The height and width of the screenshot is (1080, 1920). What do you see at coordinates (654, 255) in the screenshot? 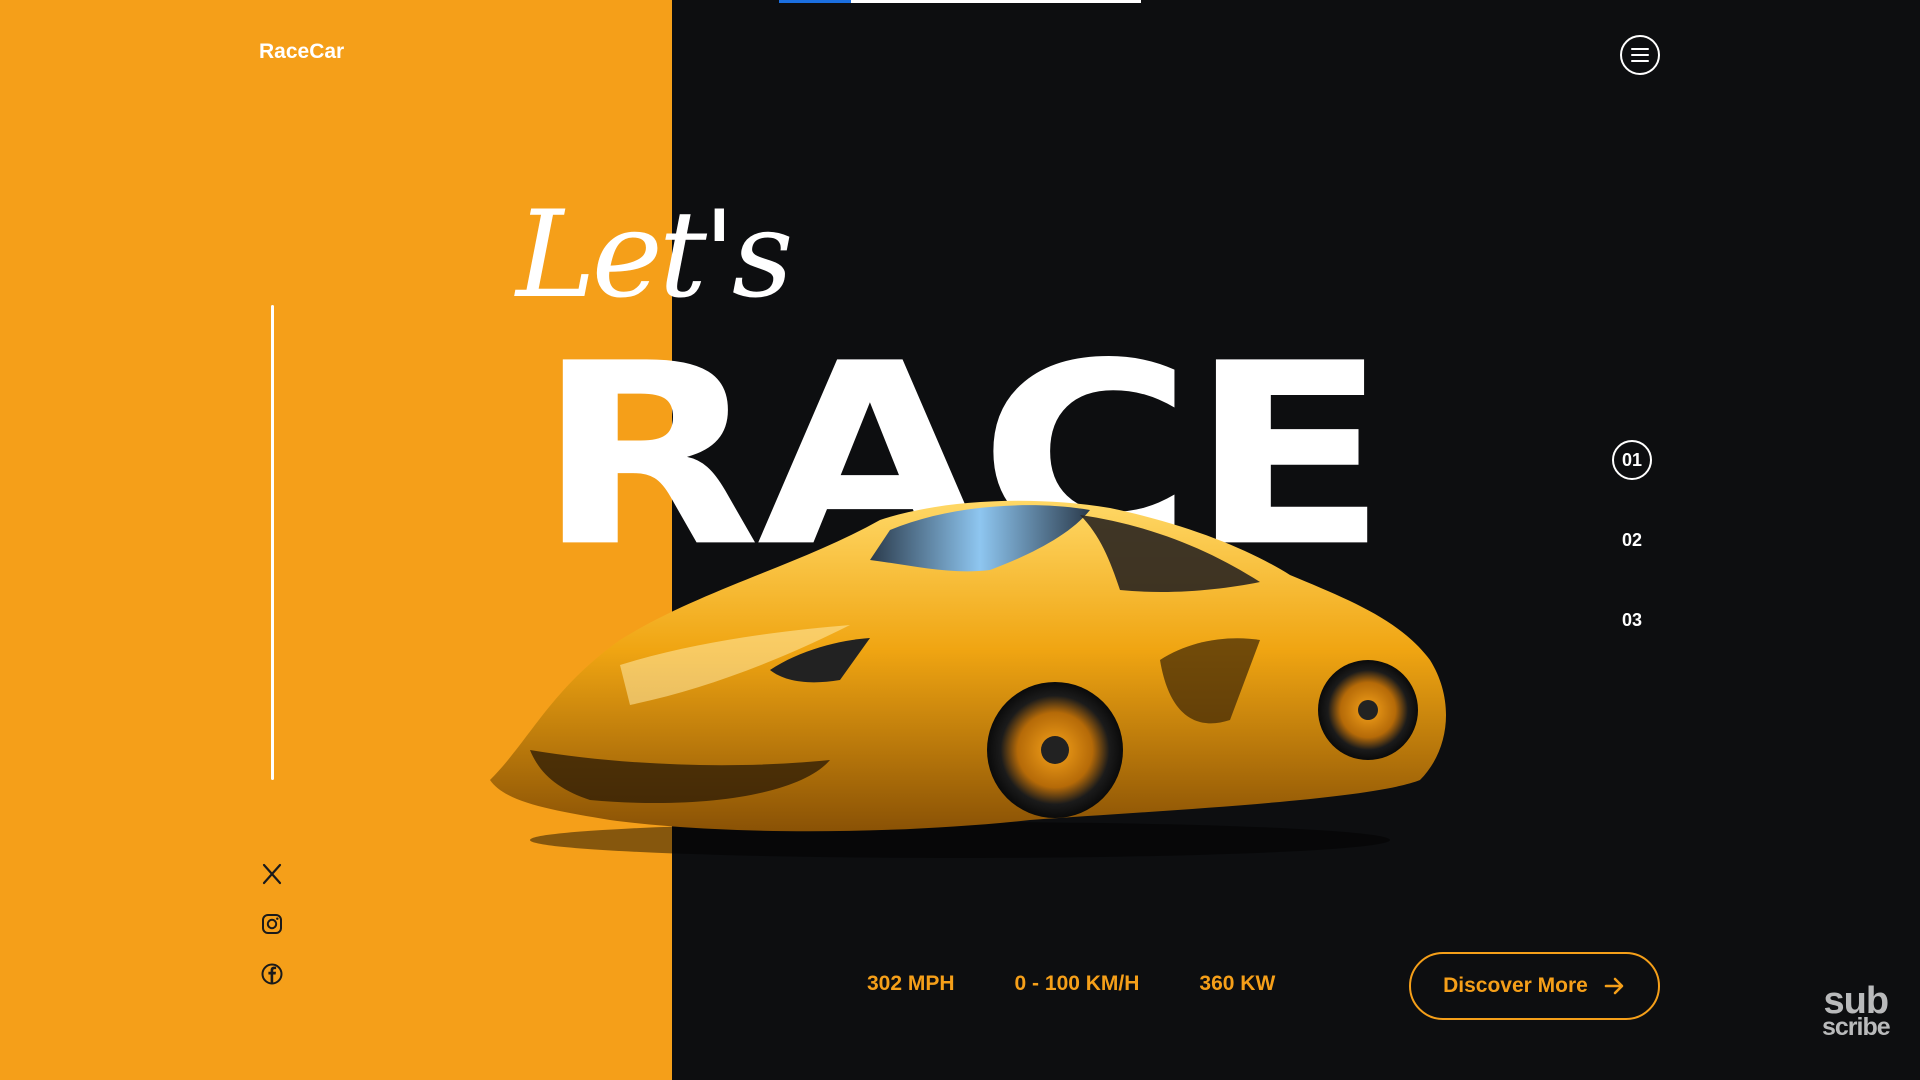
I see `hero-script-word: Let's` at bounding box center [654, 255].